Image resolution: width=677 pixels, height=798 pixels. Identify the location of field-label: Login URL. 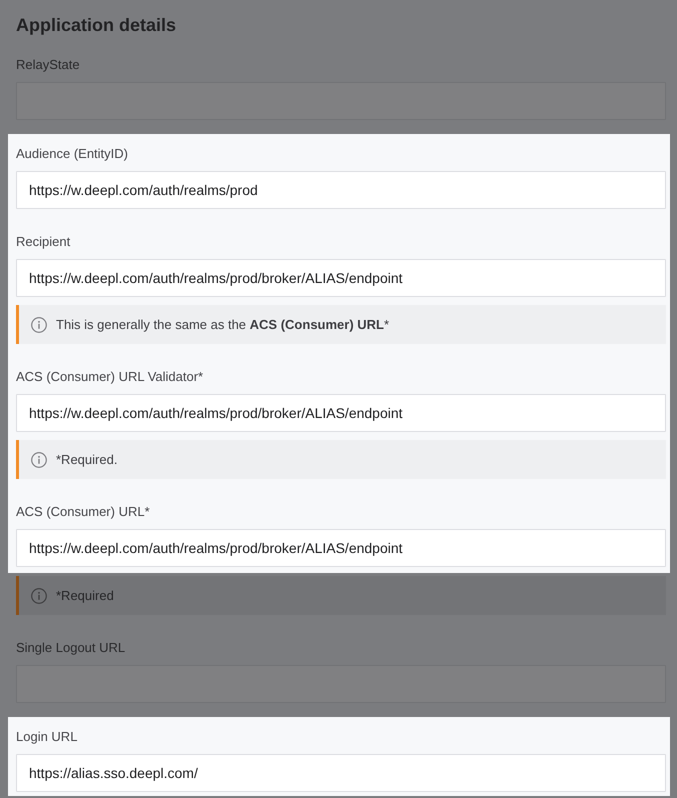
(47, 737).